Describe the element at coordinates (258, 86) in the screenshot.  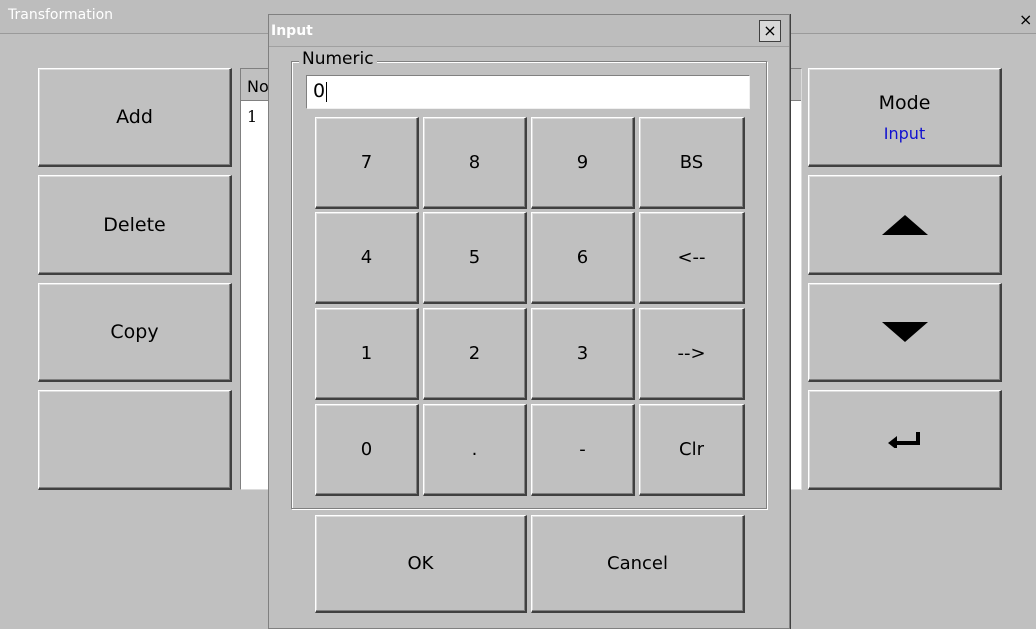
I see `column-header-no: No` at that location.